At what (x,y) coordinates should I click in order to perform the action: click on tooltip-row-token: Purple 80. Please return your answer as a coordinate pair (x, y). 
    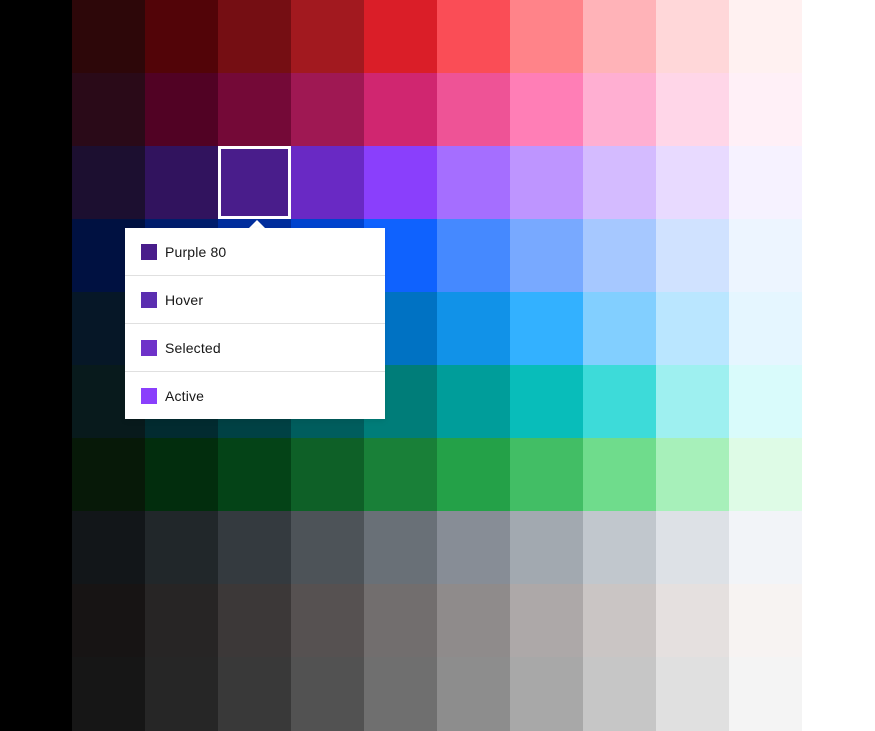
    Looking at the image, I should click on (255, 252).